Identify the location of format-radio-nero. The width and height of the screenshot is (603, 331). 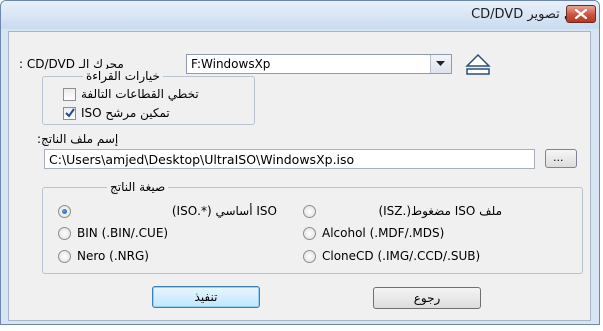
(64, 256).